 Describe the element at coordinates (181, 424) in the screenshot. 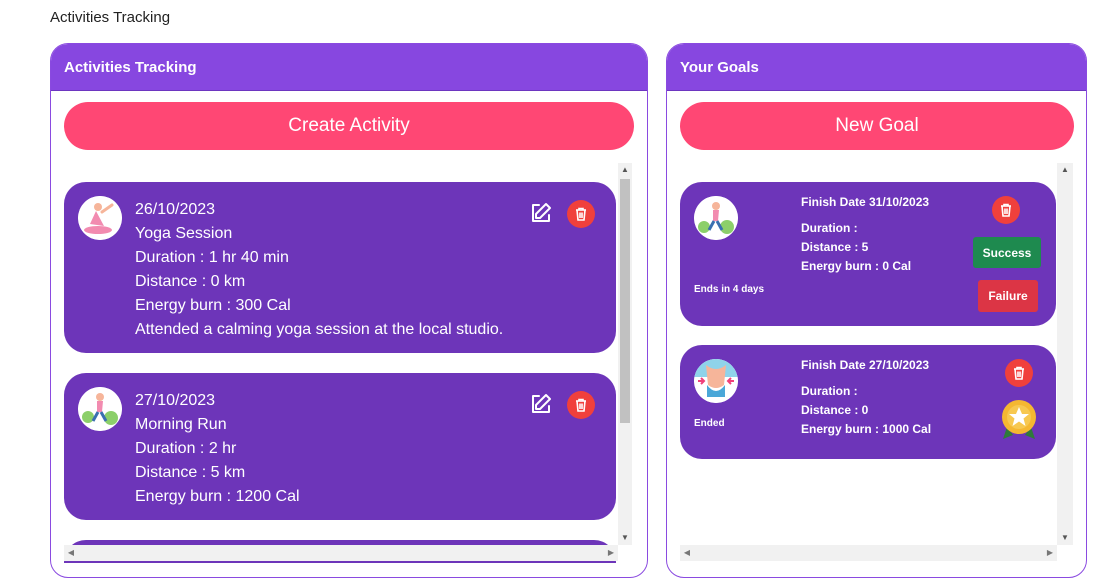

I see `activity-name: Morning Run` at that location.